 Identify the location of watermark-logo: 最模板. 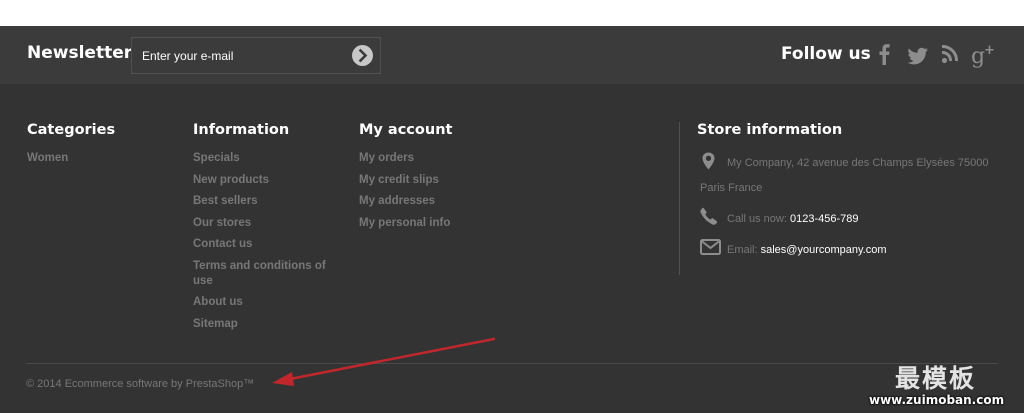
(936, 378).